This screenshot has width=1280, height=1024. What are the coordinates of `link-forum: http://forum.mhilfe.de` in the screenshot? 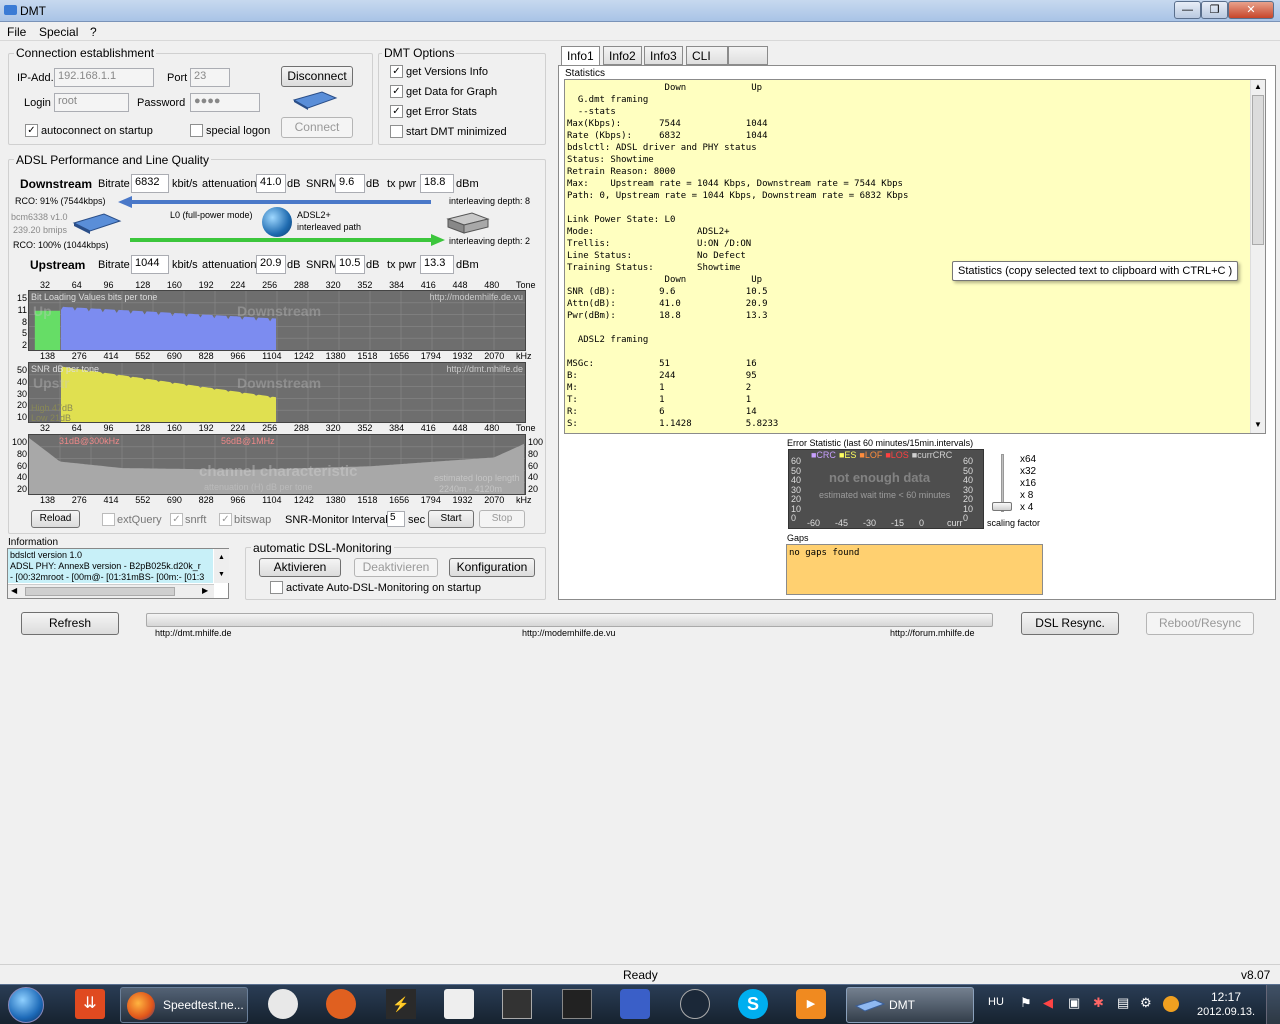 It's located at (932, 633).